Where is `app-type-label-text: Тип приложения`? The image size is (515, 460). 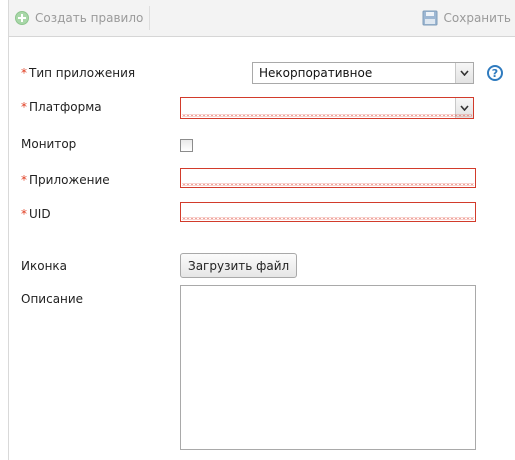 app-type-label-text: Тип приложения is located at coordinates (82, 73).